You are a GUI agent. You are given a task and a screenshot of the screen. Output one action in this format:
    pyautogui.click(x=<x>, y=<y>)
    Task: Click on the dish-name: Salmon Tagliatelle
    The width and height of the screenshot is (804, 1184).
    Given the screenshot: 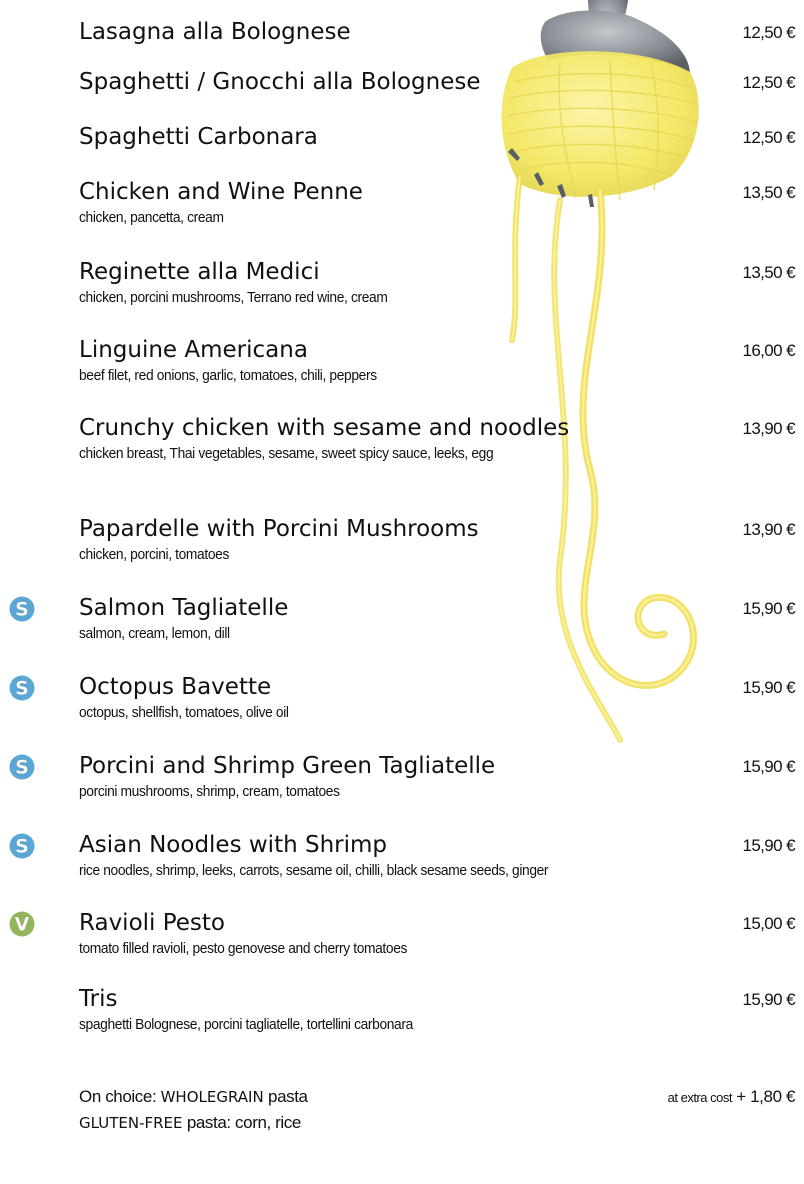 What is the action you would take?
    pyautogui.click(x=184, y=608)
    